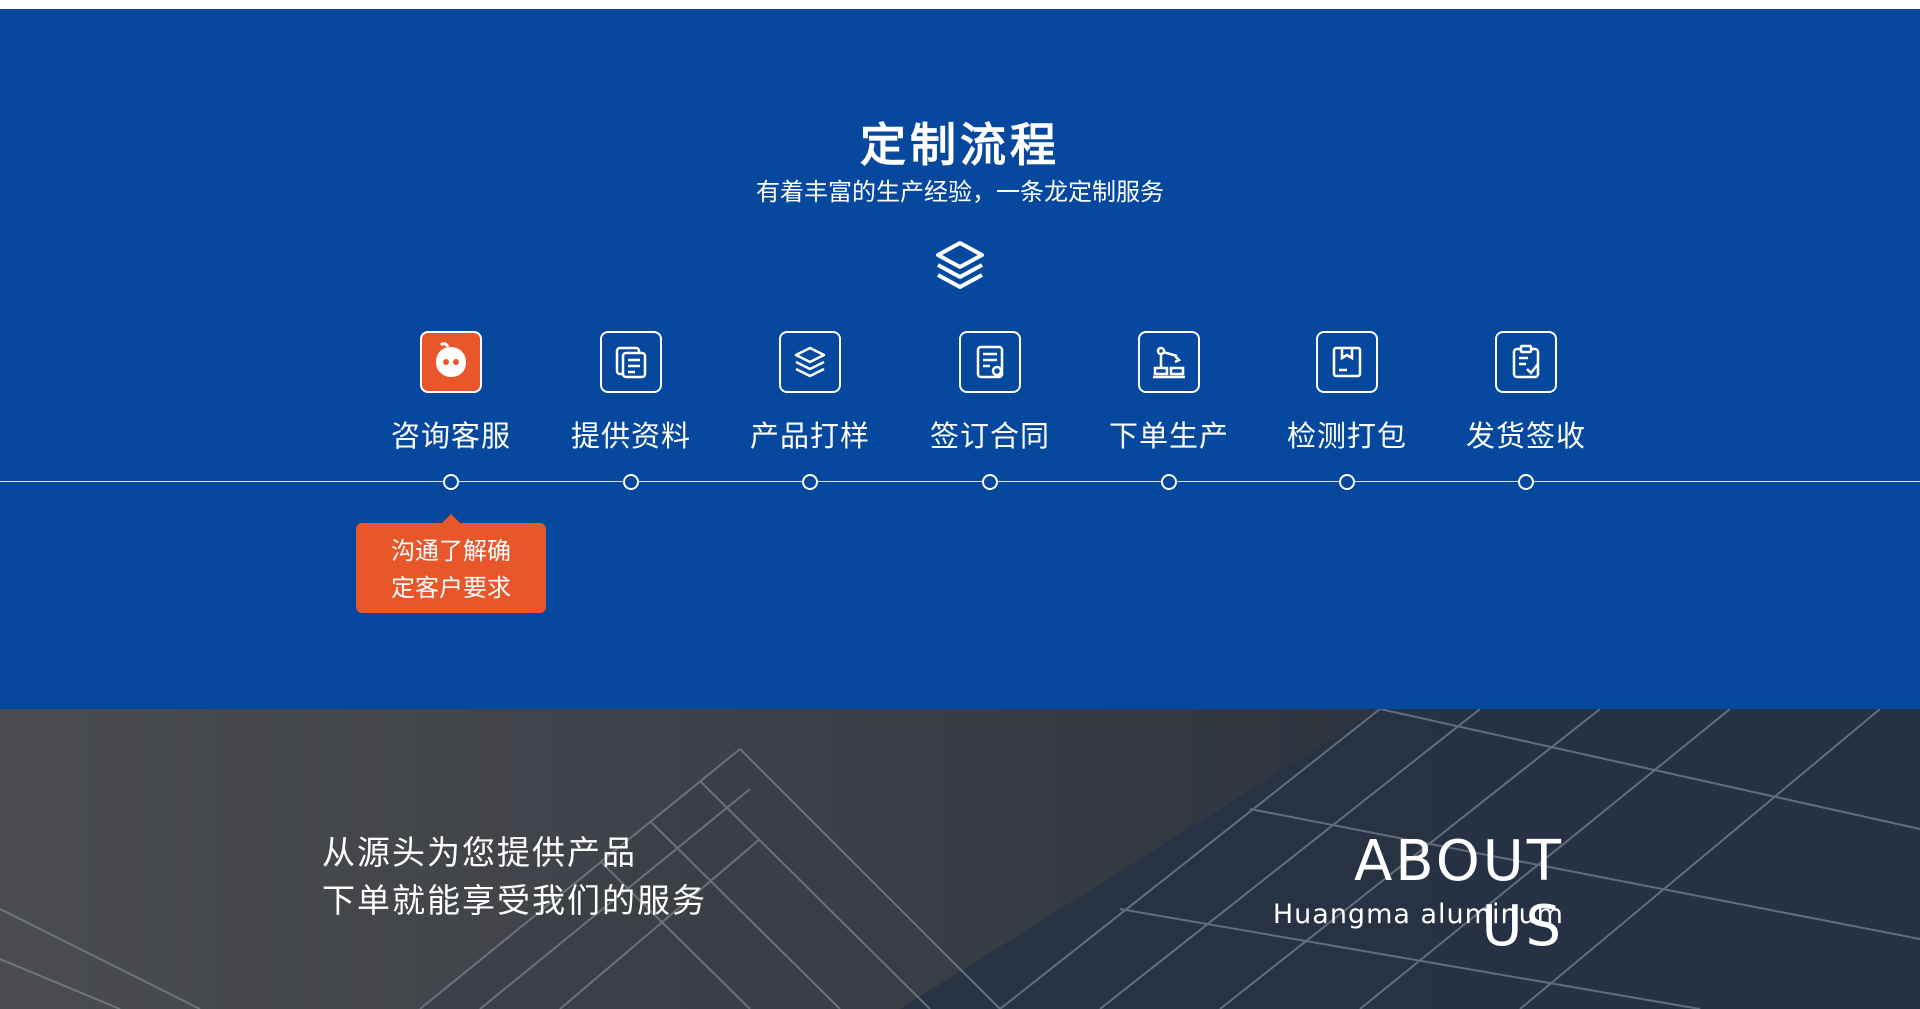 This screenshot has width=1920, height=1009. I want to click on step-materials: 提供资料, so click(631, 393).